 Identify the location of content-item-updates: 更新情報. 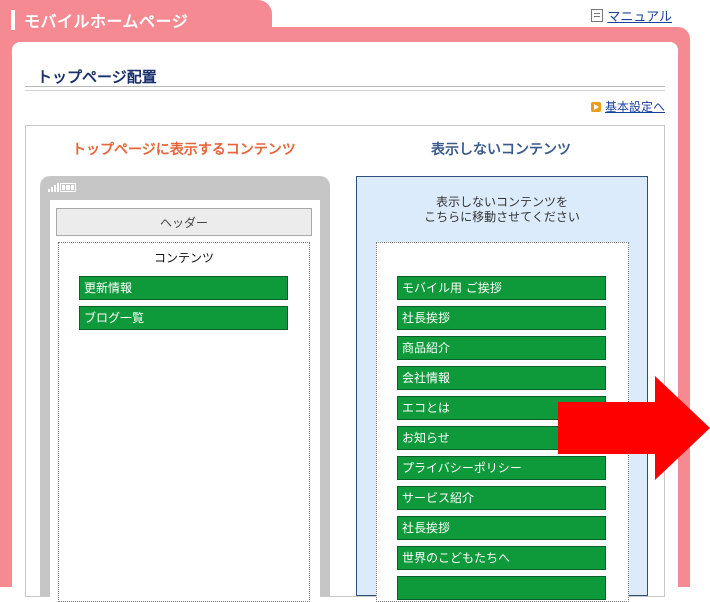
(183, 288).